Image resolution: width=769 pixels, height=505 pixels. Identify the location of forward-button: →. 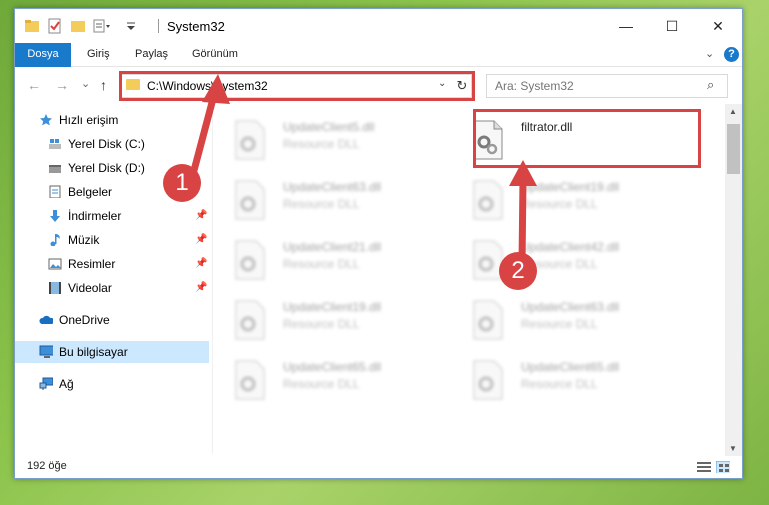
(62, 85).